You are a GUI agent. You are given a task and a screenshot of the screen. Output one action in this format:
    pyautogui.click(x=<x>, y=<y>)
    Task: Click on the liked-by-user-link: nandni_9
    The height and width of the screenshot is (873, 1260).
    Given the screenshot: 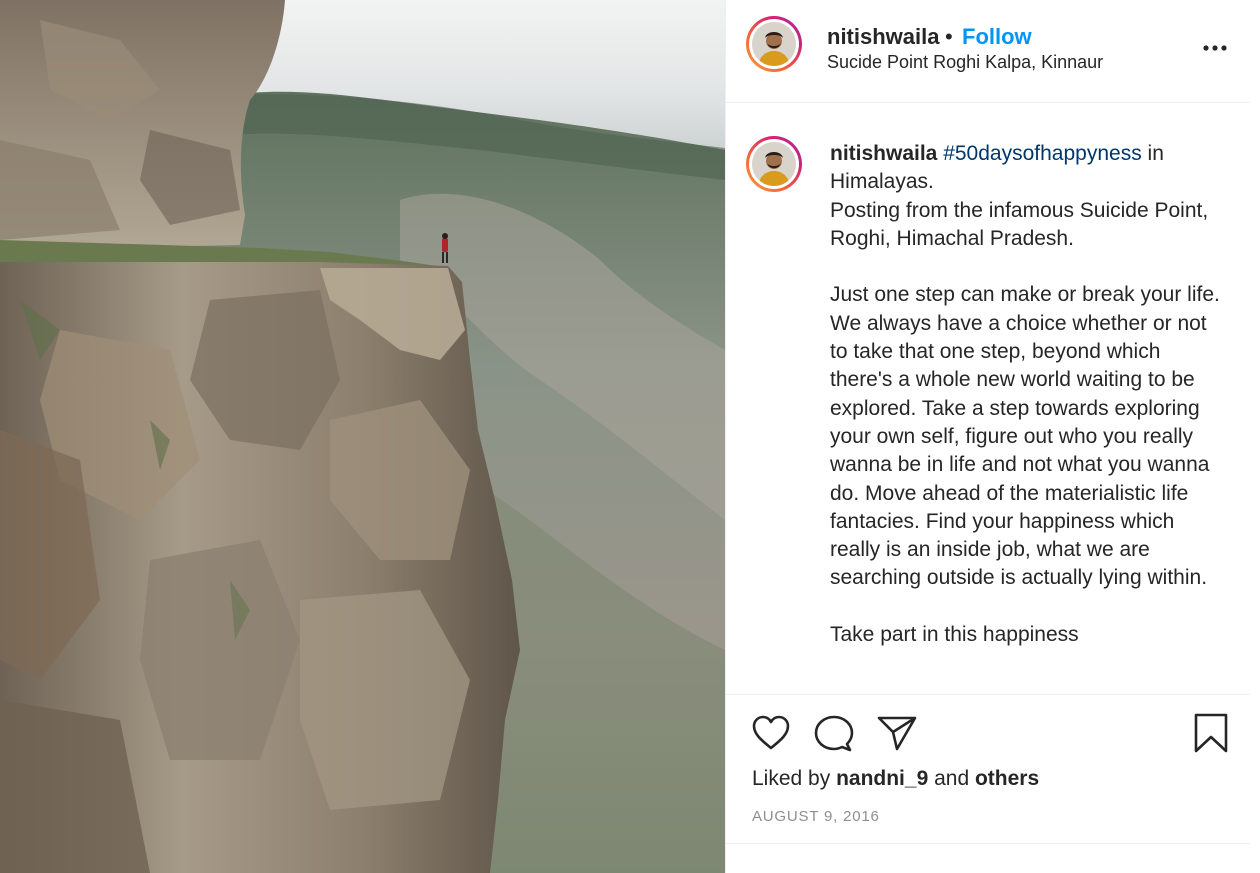 What is the action you would take?
    pyautogui.click(x=882, y=778)
    